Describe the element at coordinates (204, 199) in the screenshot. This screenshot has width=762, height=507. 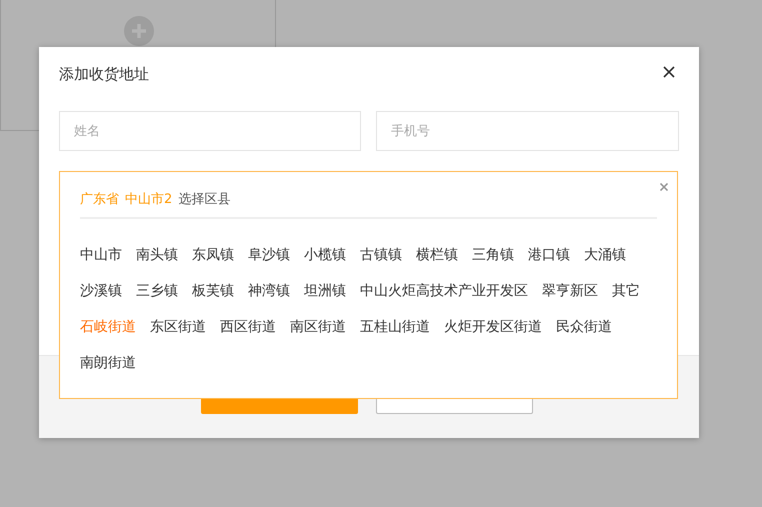
I see `picker-prompt: 选择区县` at that location.